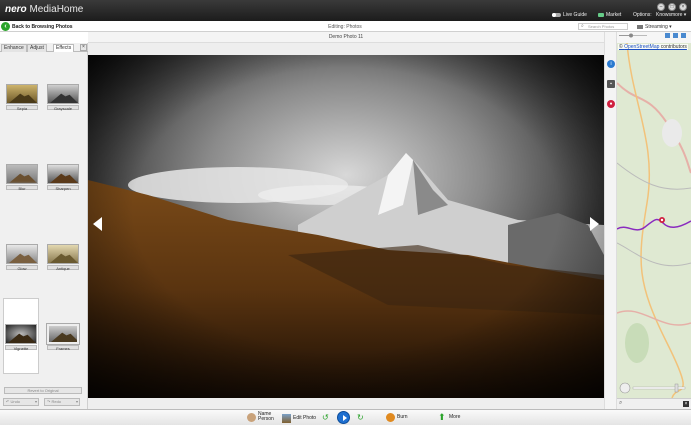  I want to click on canvas-bottom-margin, so click(346, 403).